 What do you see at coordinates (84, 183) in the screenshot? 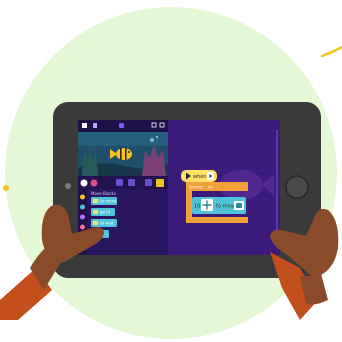
I see `green-flag-button` at bounding box center [84, 183].